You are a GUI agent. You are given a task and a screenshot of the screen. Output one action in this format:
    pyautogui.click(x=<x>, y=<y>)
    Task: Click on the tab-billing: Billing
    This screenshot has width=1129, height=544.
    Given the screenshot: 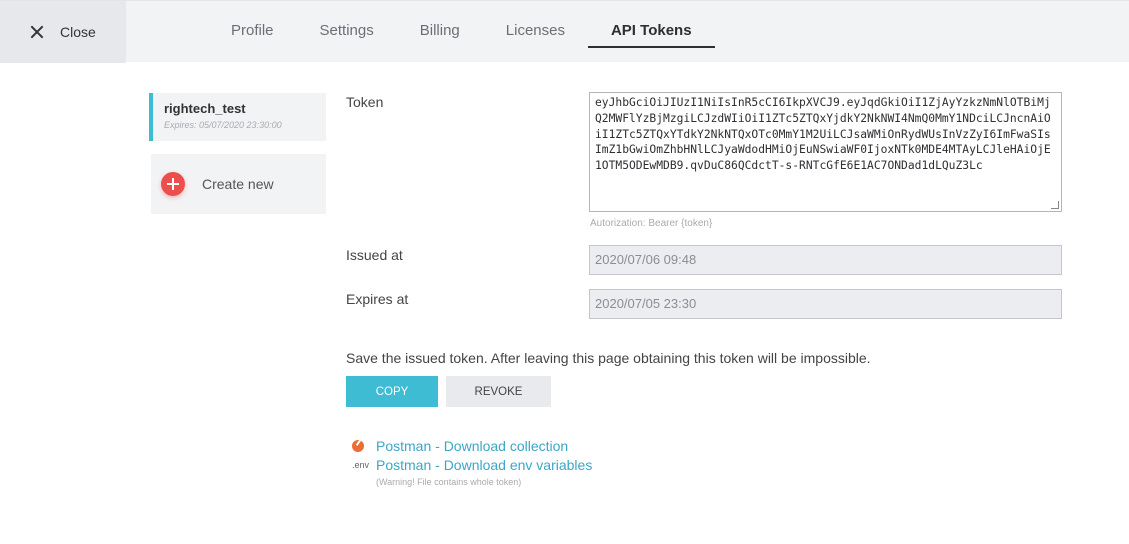 What is the action you would take?
    pyautogui.click(x=440, y=24)
    